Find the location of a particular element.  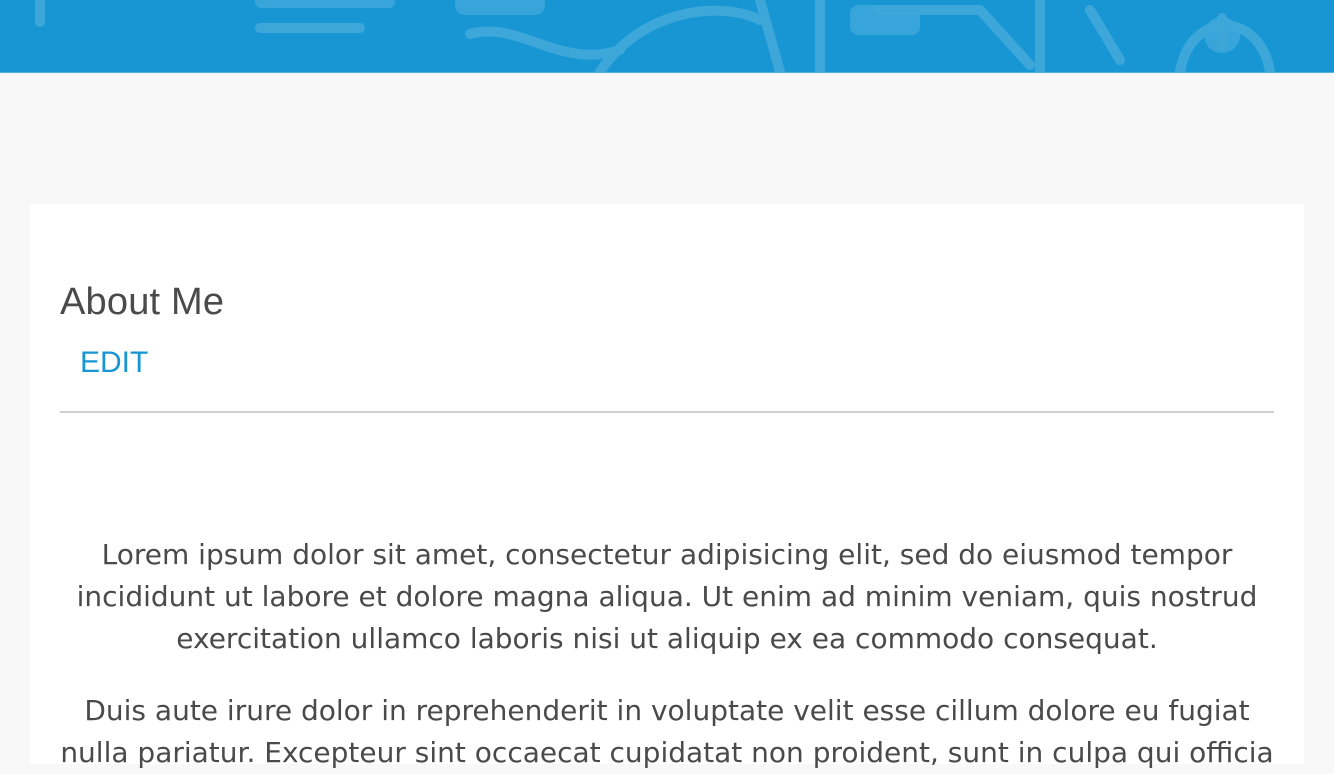

edit-button: EDIT is located at coordinates (114, 363).